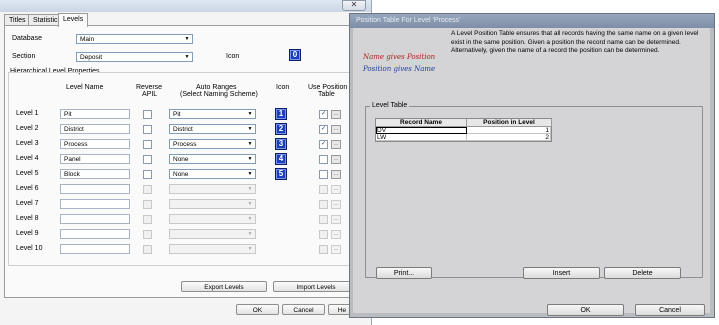 The image size is (719, 325). I want to click on naming-scheme-select: Process ▼, so click(212, 144).